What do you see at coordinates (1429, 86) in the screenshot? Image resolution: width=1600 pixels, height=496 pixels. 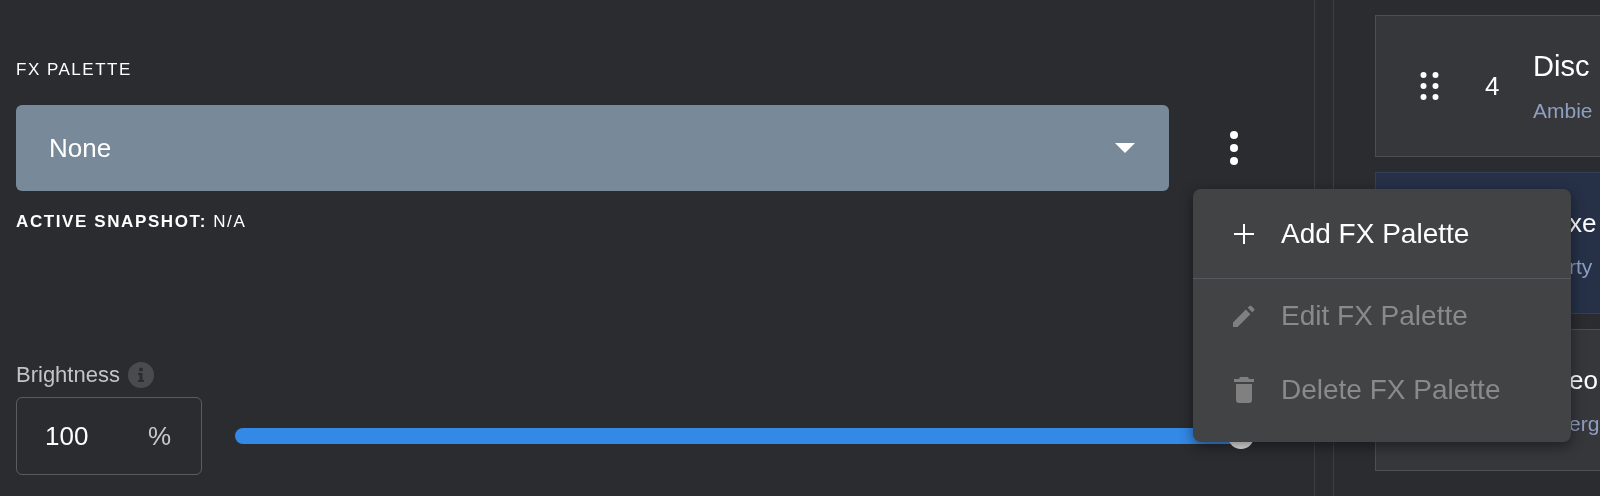 I see `drag-handle-icon` at bounding box center [1429, 86].